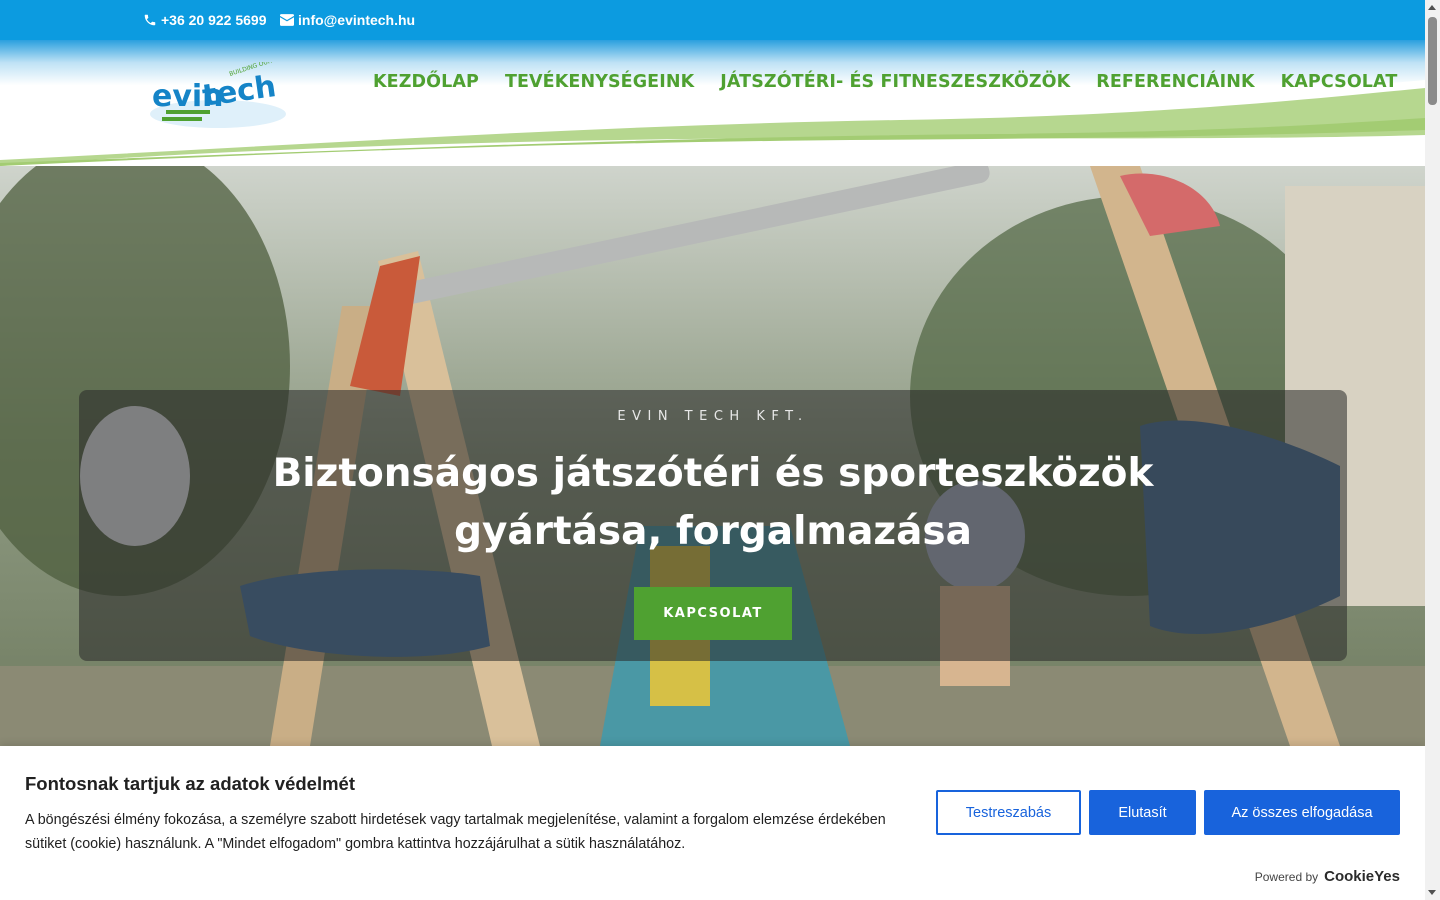 Image resolution: width=1440 pixels, height=900 pixels. I want to click on scroll-up-arrow-icon, so click(1432, 7).